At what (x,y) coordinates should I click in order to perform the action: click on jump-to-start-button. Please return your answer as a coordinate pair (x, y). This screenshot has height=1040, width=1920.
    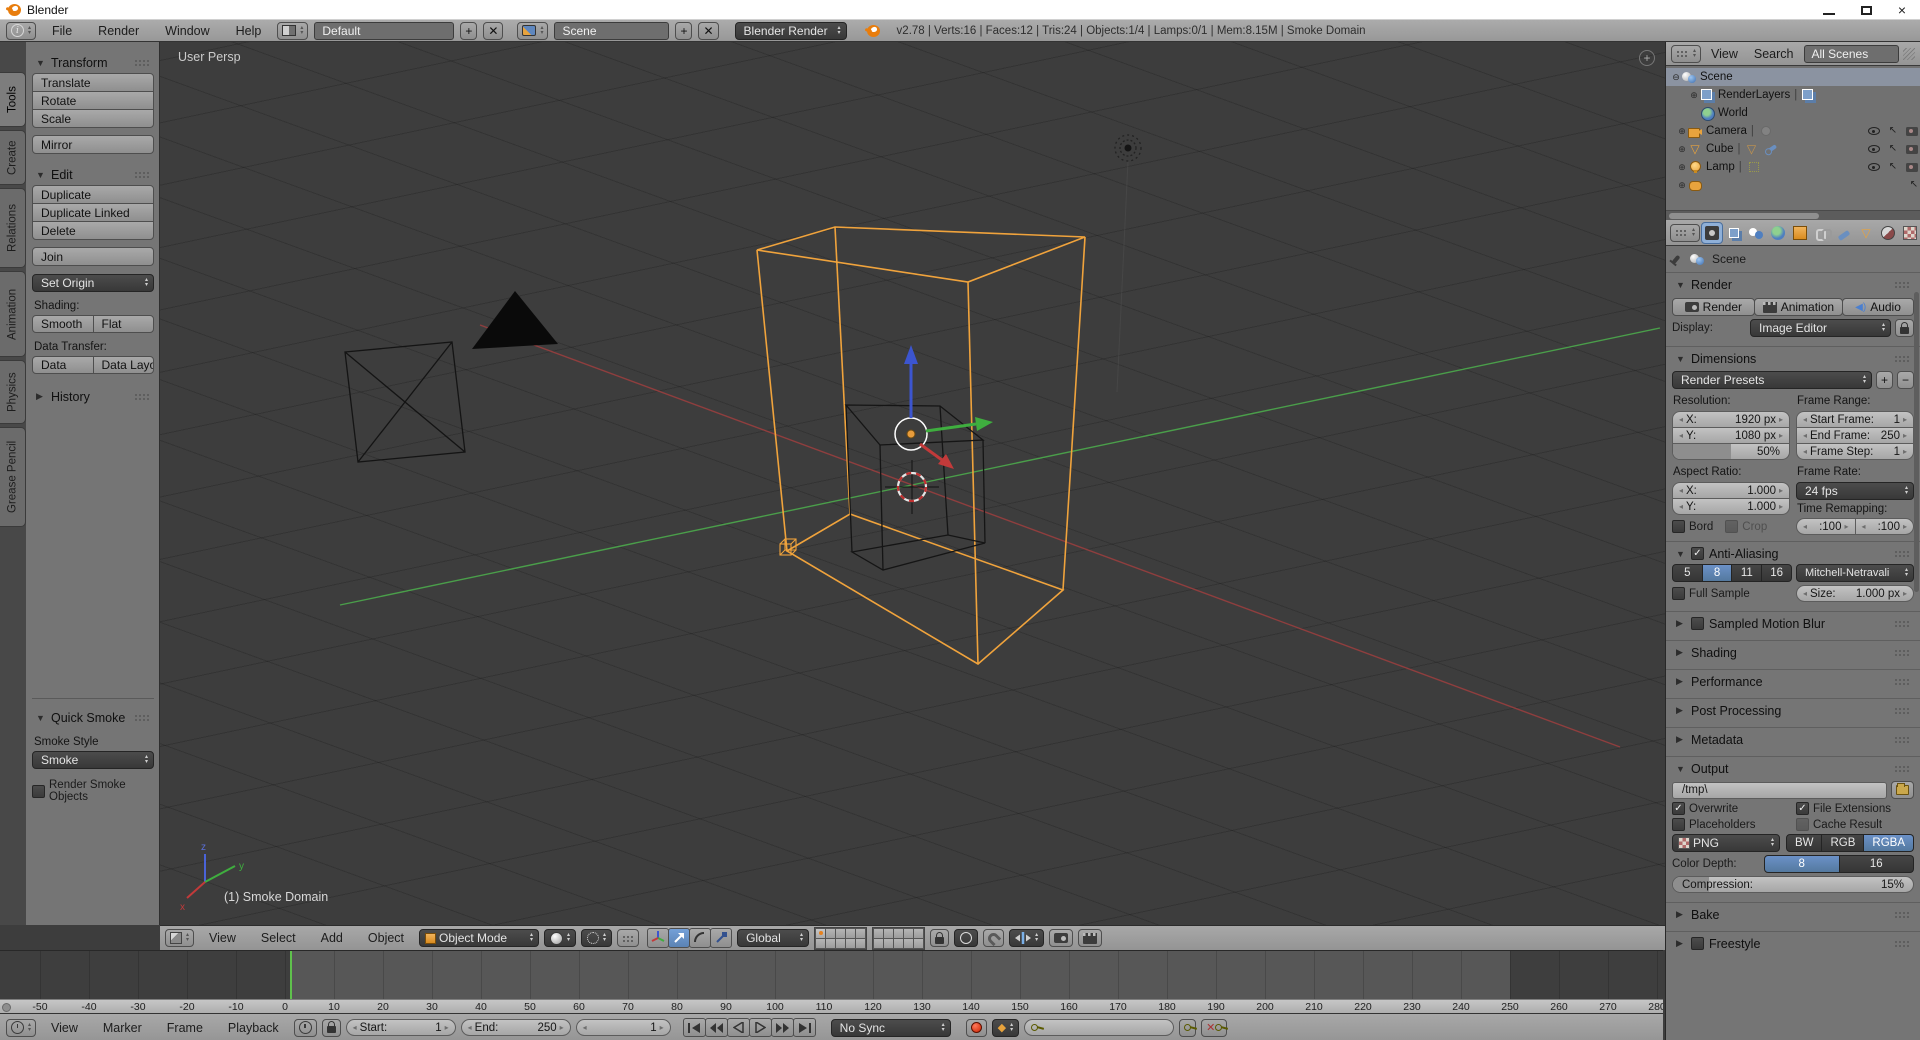
    Looking at the image, I should click on (694, 1027).